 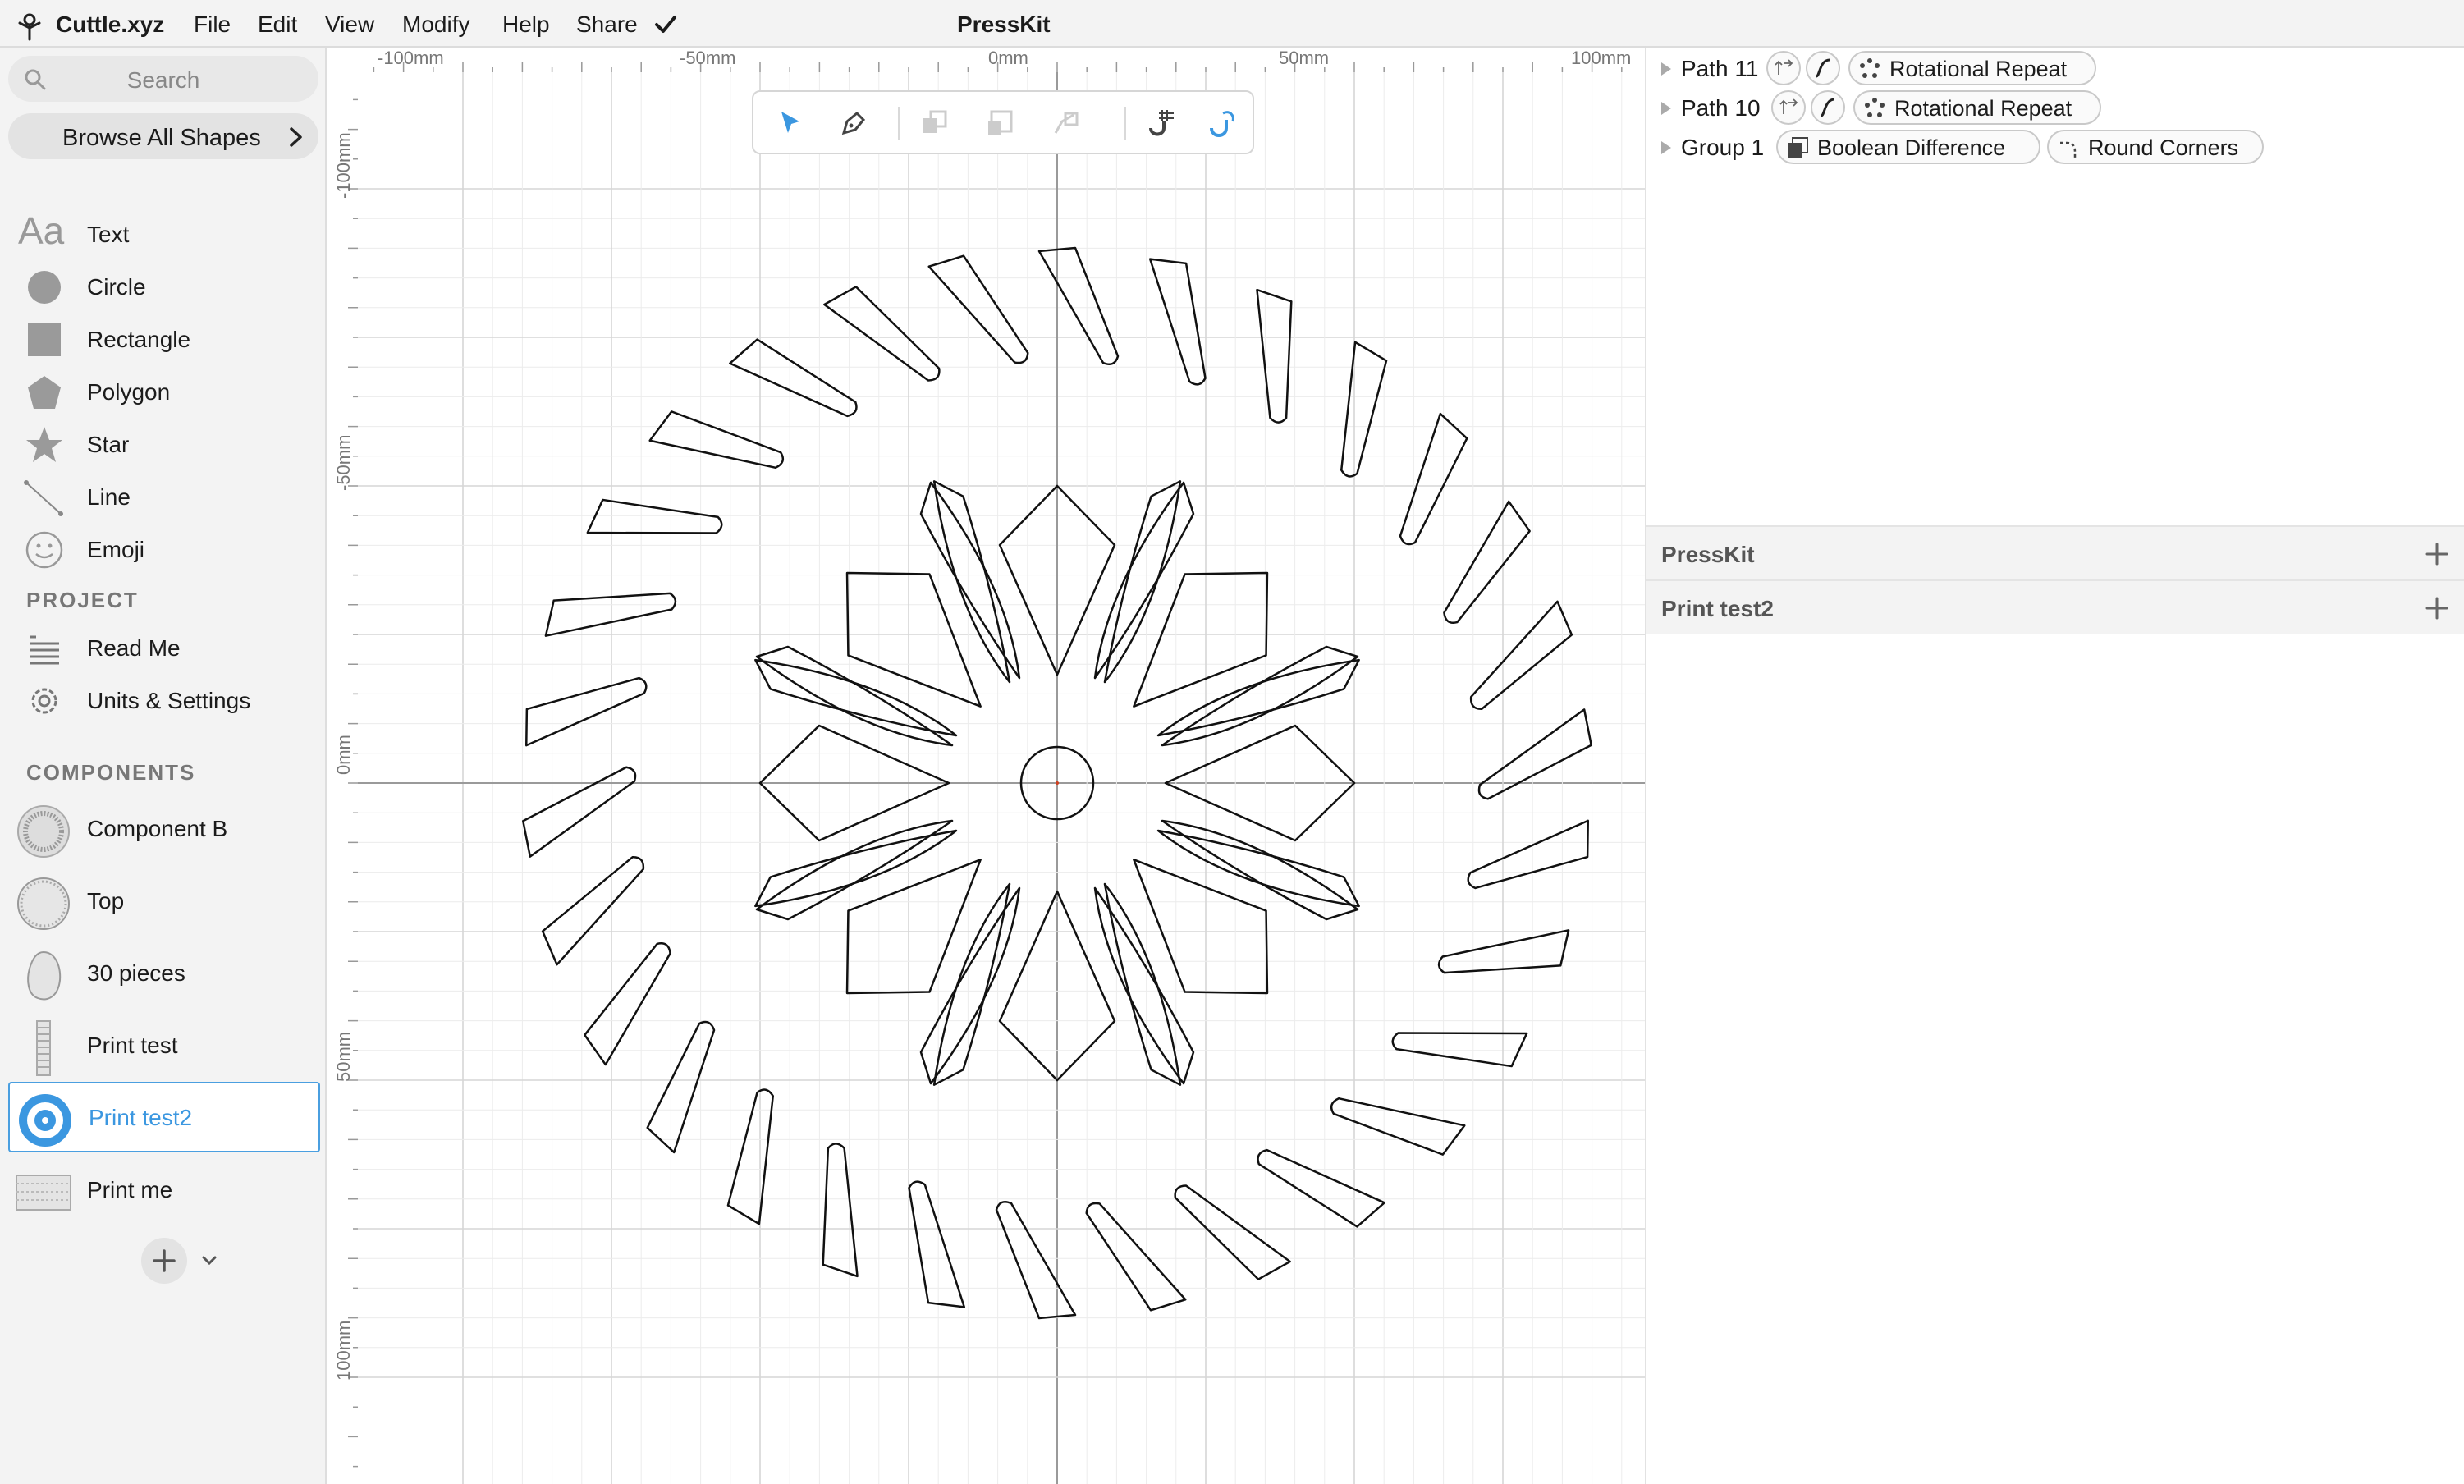 What do you see at coordinates (164, 390) in the screenshot?
I see `shape-item-polygon: Polygon` at bounding box center [164, 390].